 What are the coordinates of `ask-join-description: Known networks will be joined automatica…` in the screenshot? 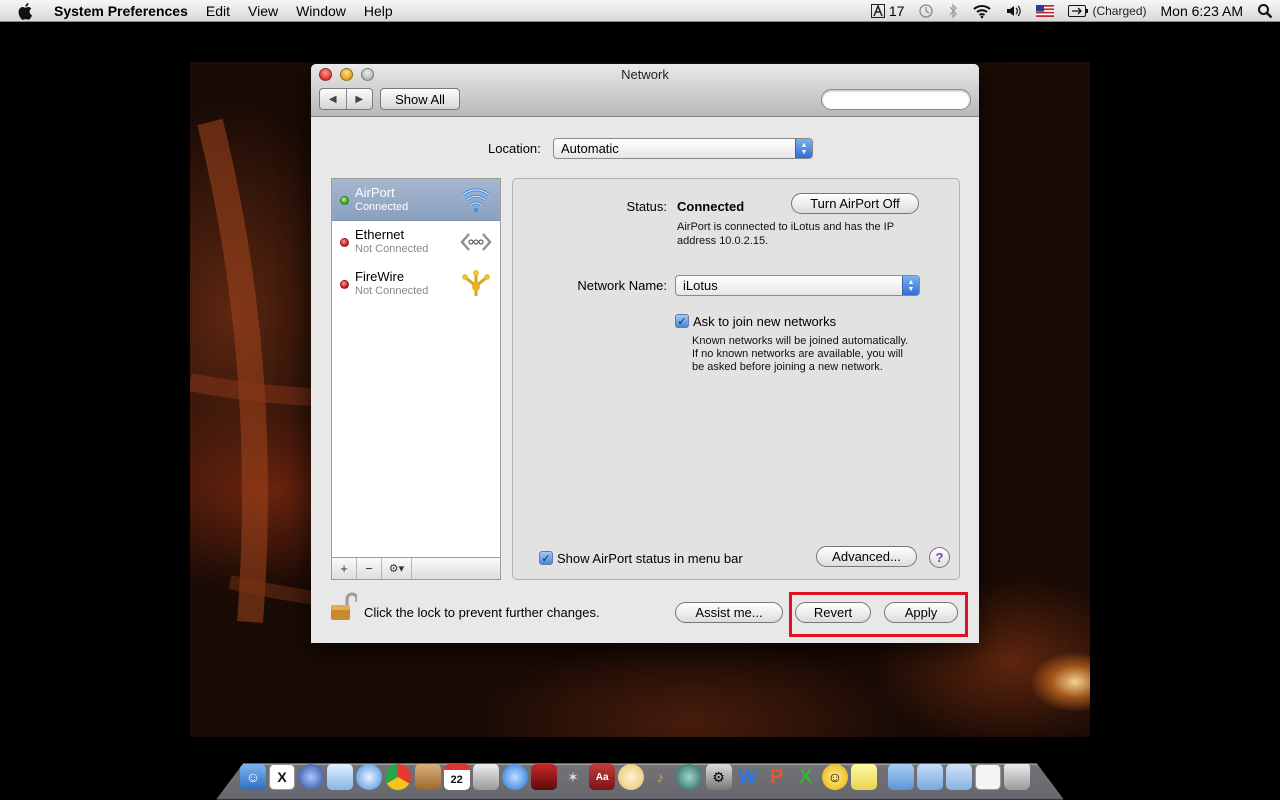 It's located at (800, 354).